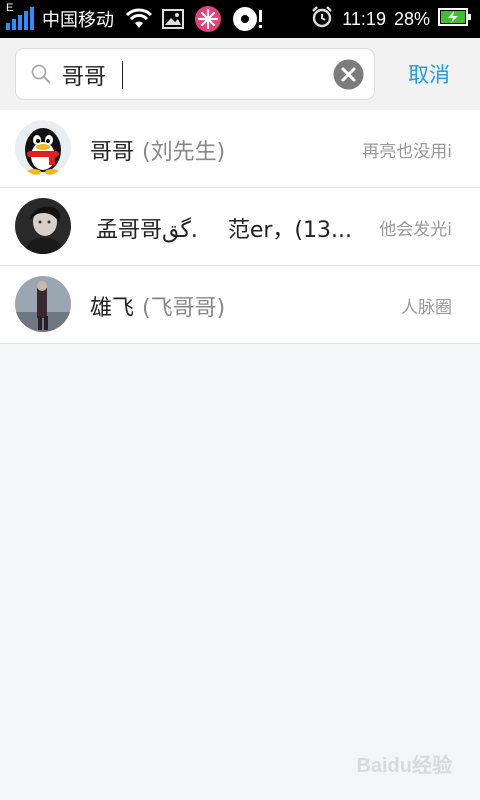 The width and height of the screenshot is (480, 800). I want to click on snowflake-icon, so click(208, 19).